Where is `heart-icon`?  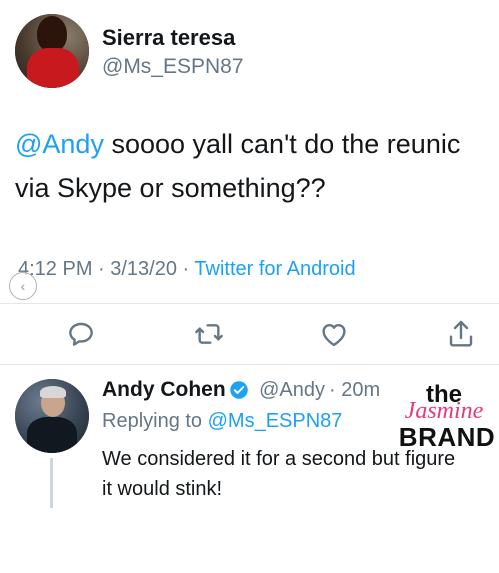
heart-icon is located at coordinates (334, 335).